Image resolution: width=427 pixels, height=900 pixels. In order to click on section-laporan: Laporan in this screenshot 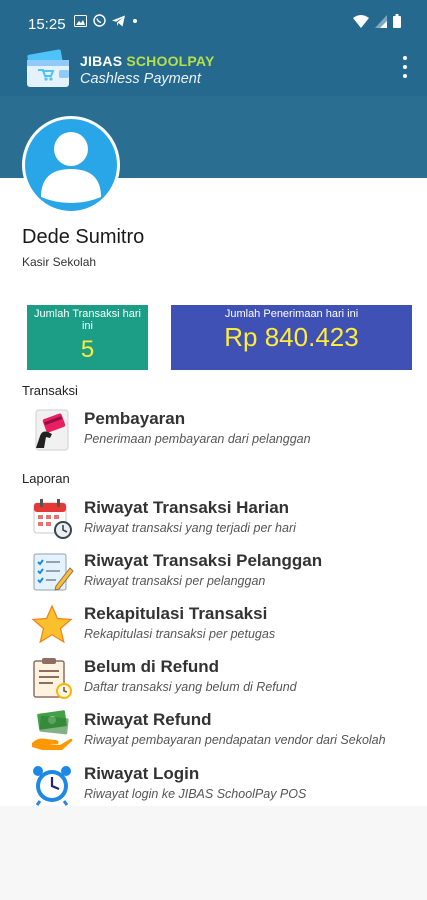, I will do `click(46, 478)`.